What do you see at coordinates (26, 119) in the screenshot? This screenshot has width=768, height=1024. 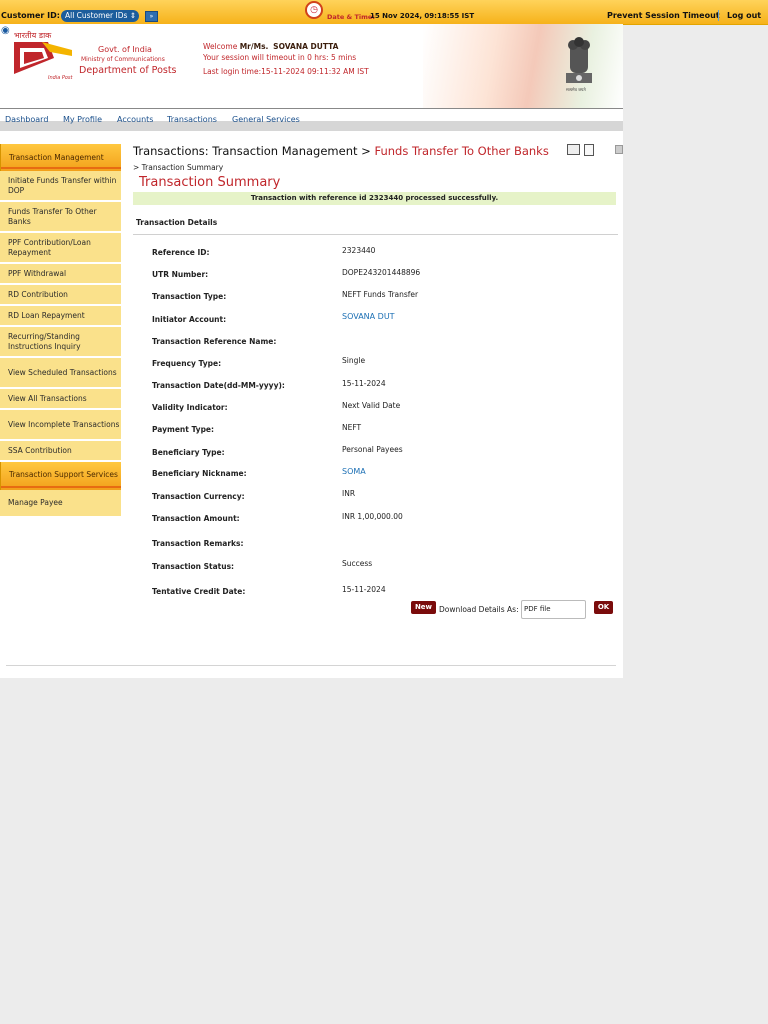 I see `nav-dashboard: Dashboard` at bounding box center [26, 119].